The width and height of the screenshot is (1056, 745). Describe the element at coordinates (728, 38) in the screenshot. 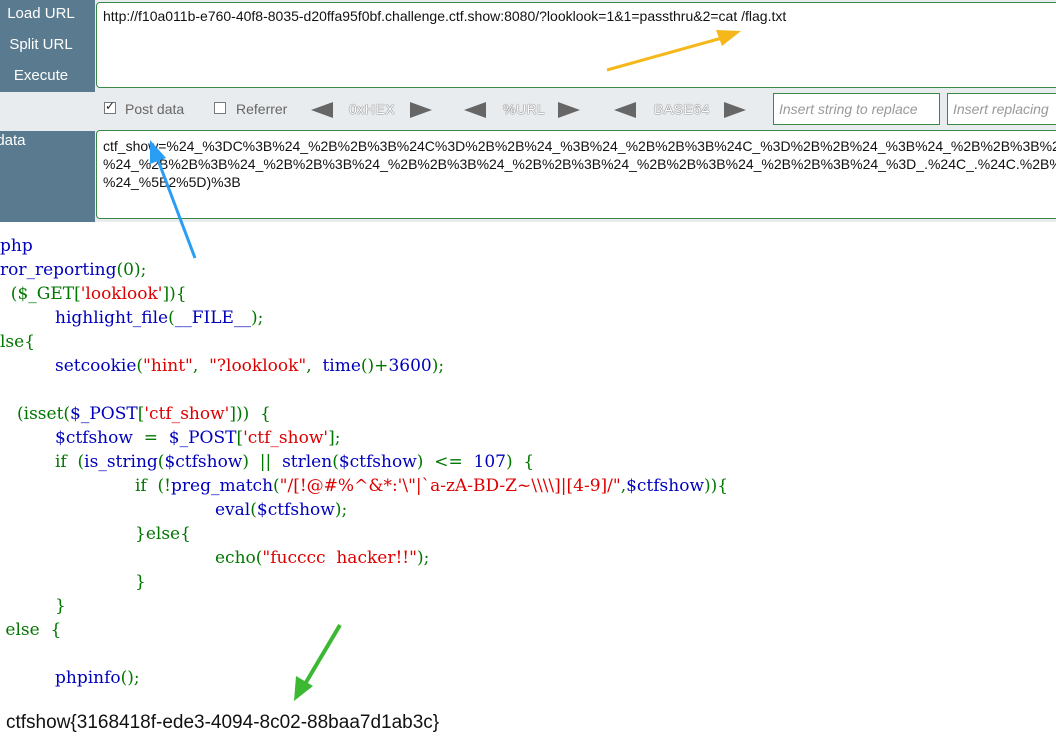

I see `orange-arrowhead-icon` at that location.